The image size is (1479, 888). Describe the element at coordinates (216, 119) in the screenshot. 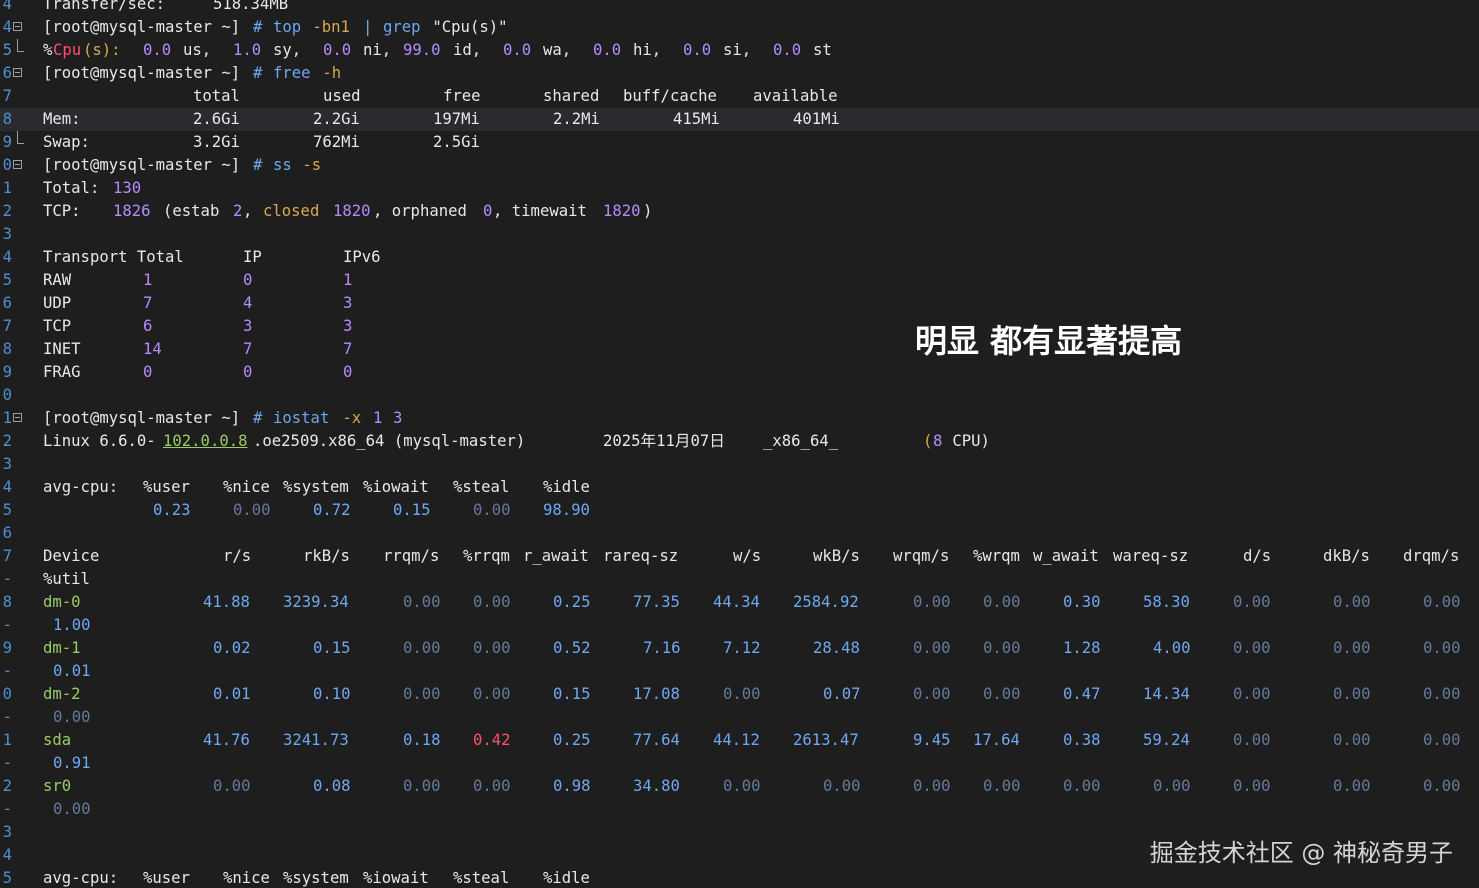

I see `text-segment: 2.6Gi` at that location.